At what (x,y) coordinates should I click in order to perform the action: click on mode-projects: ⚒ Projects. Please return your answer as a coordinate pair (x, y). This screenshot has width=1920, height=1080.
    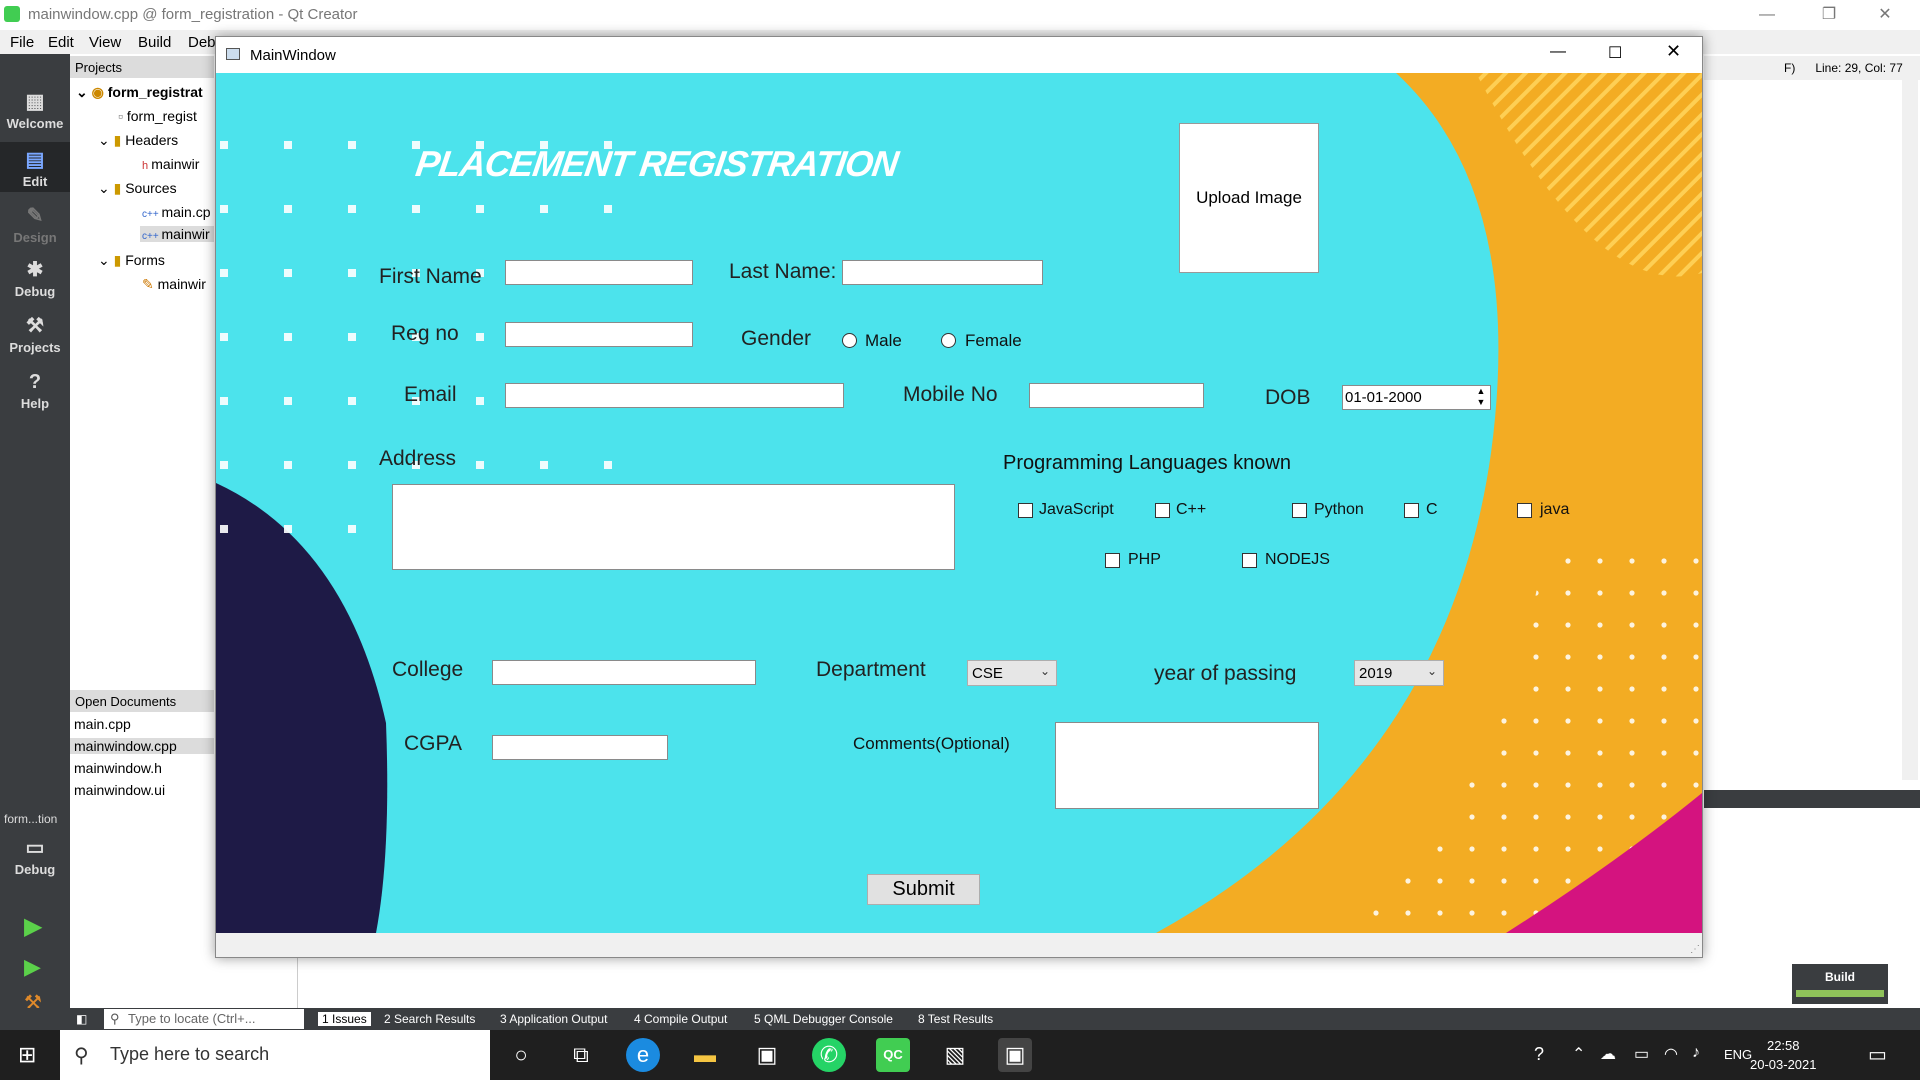
    Looking at the image, I should click on (35, 334).